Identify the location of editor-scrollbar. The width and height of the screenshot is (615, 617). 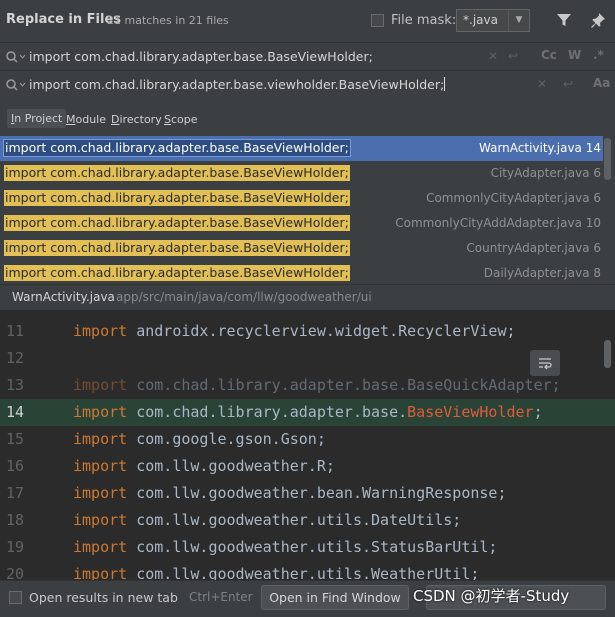
(607, 354).